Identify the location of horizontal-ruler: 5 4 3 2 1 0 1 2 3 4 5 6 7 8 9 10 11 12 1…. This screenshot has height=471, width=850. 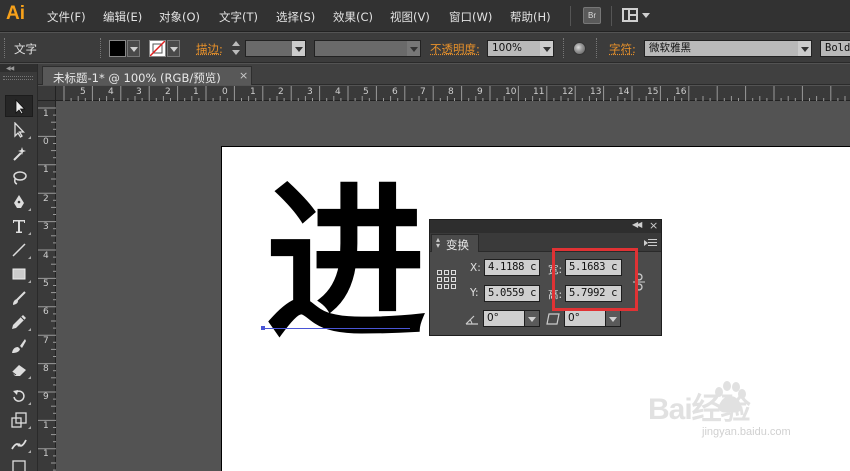
(453, 93).